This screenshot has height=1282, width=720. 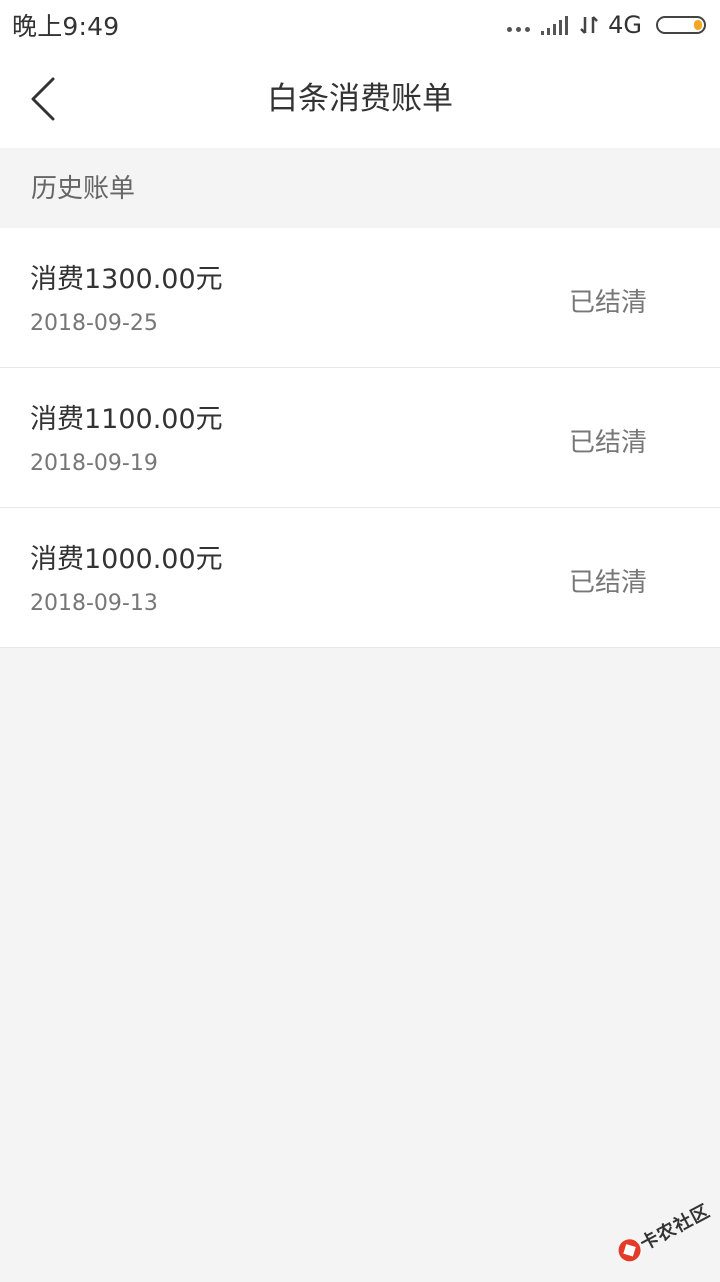 I want to click on data-transfer-icon, so click(x=589, y=25).